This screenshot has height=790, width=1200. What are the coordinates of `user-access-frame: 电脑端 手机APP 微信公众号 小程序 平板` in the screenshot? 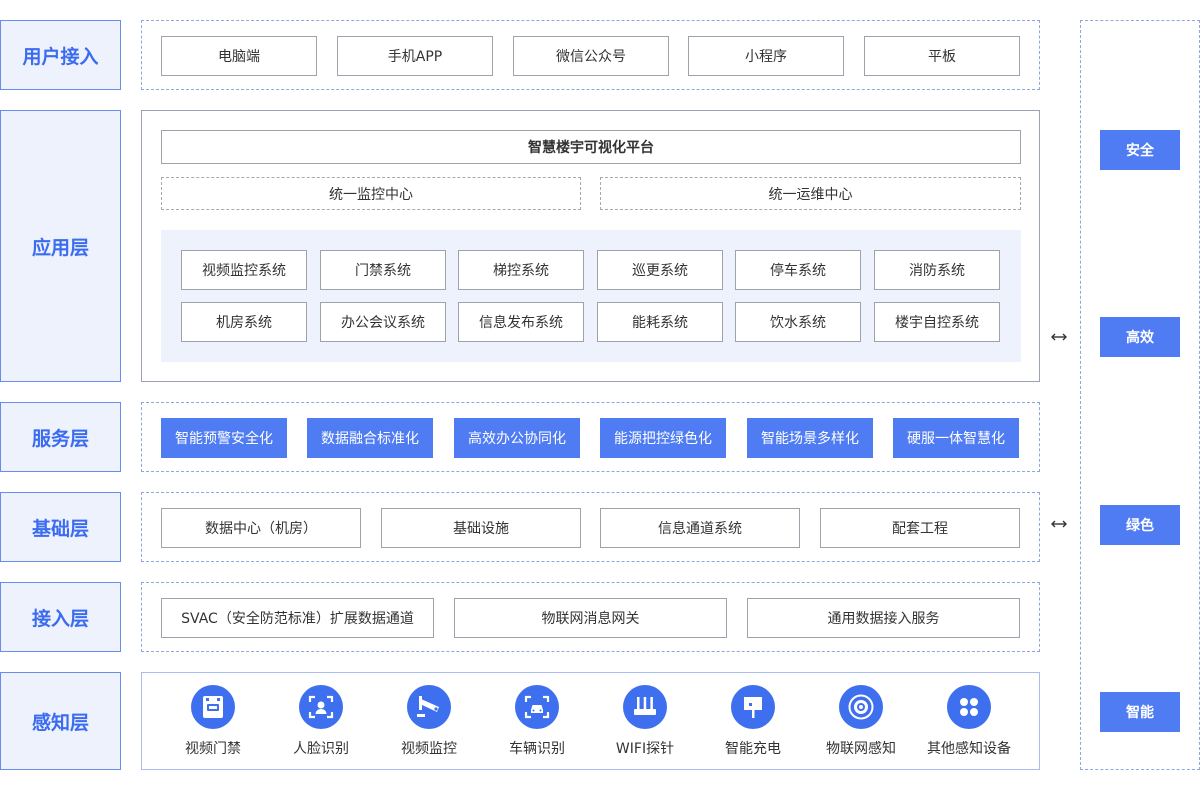 It's located at (590, 55).